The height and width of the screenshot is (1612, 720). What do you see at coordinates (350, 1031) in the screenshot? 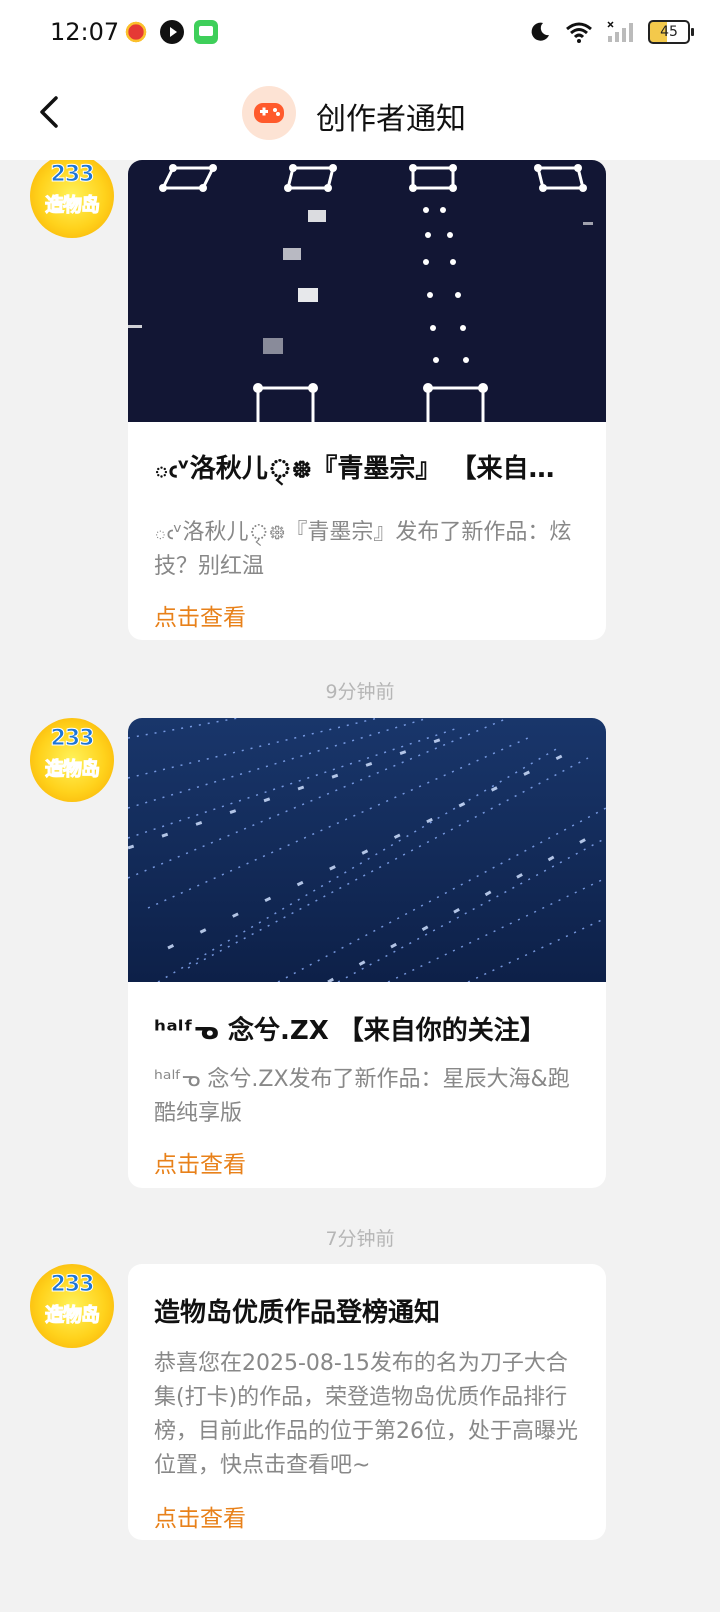
I see `notification-title: ʰᵃˡᶠᓀ 念兮.ZX 【来自你的关注】` at bounding box center [350, 1031].